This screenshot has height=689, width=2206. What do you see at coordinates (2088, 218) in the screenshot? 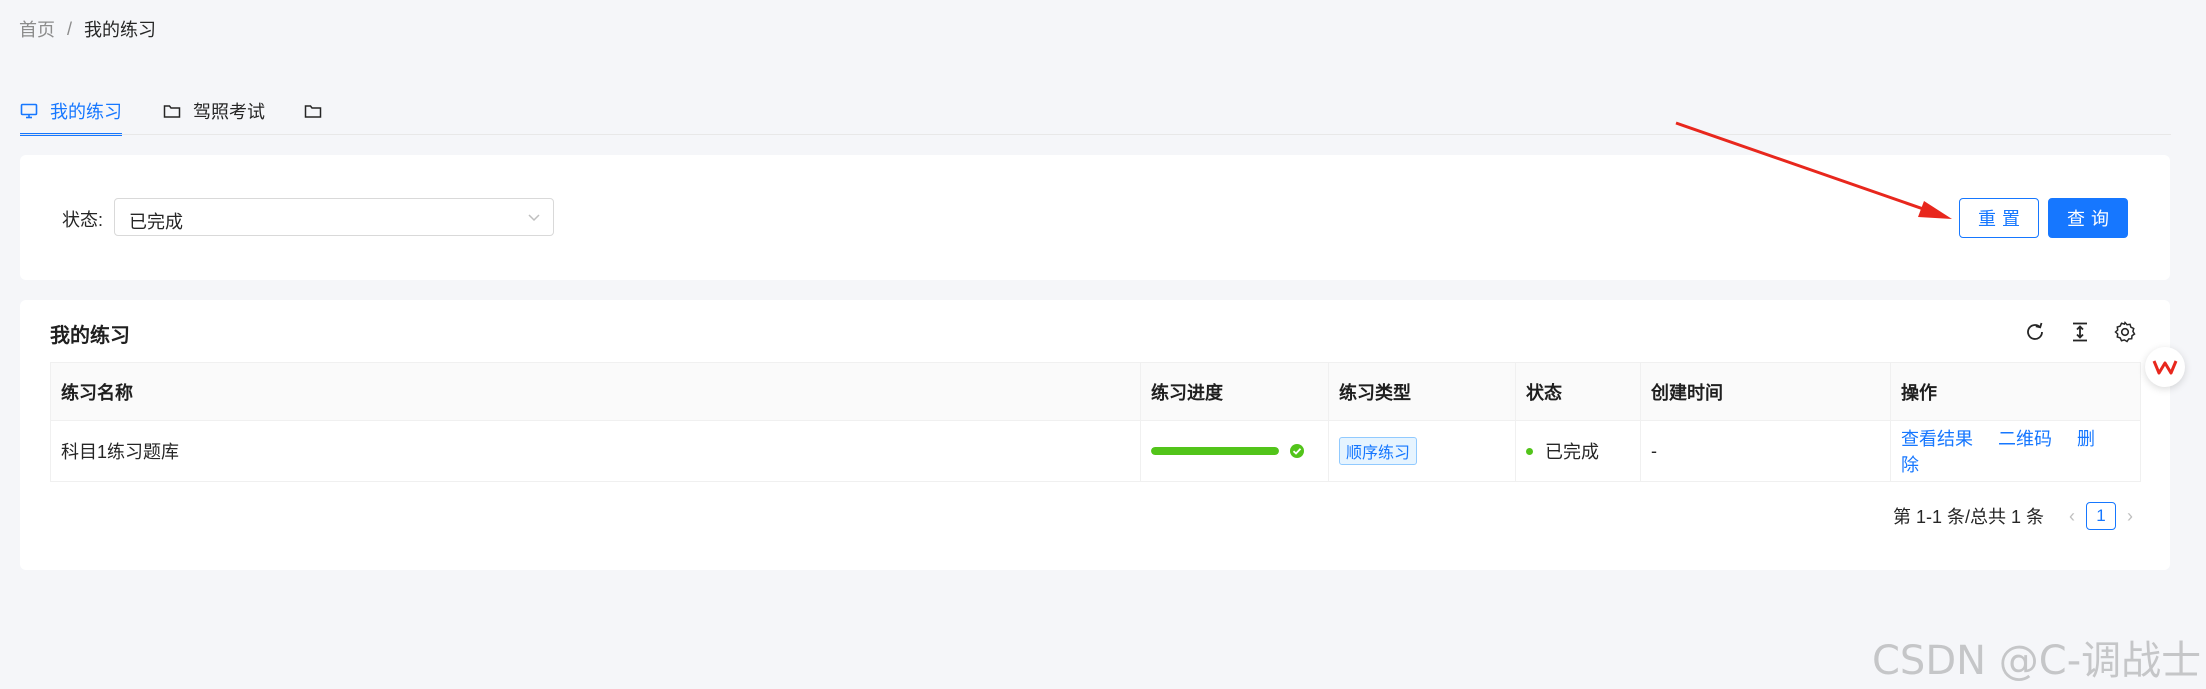
I see `query-button: 查询` at bounding box center [2088, 218].